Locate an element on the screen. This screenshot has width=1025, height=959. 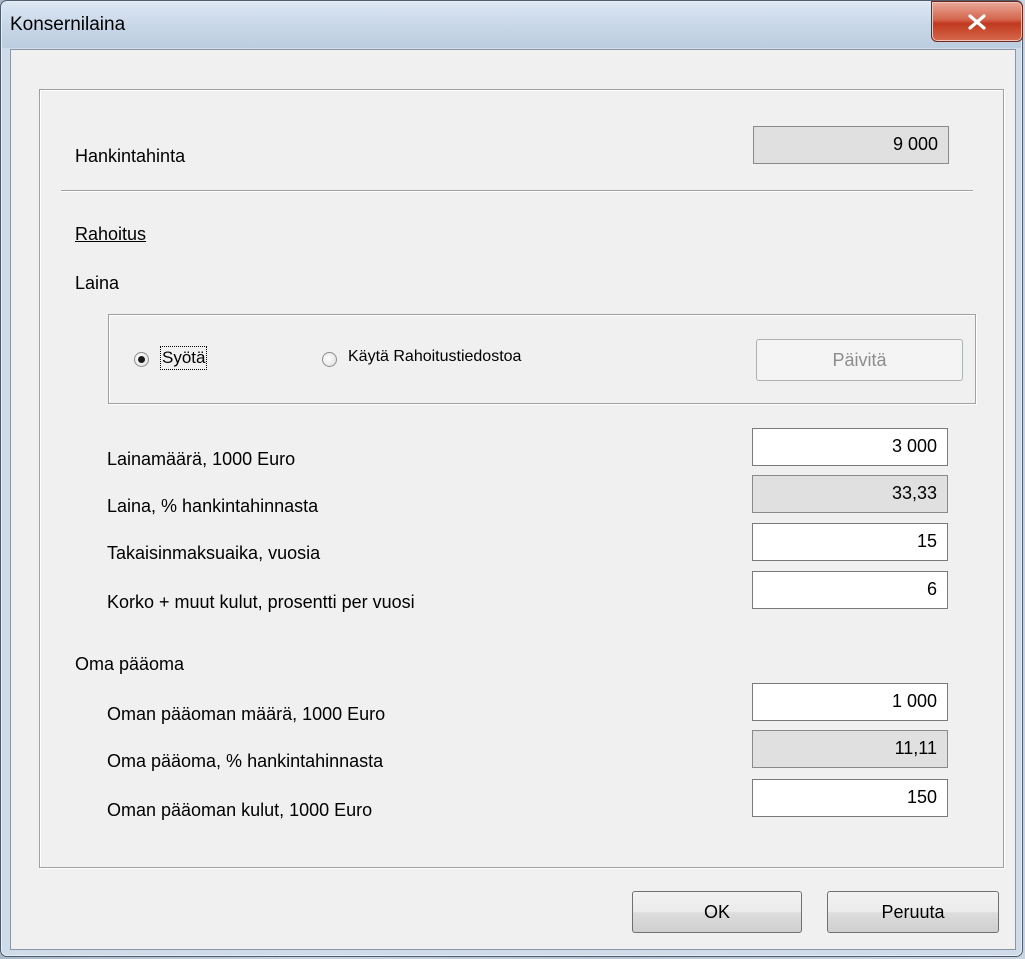
loan-amount-field: 3 000 is located at coordinates (850, 447).